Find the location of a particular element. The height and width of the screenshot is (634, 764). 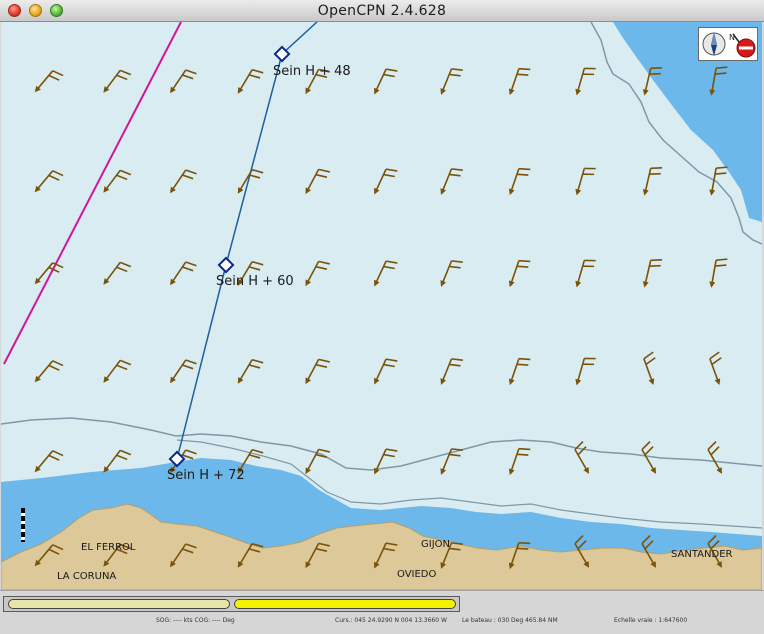

window-titlebar: OpenCPN 2.4.628 is located at coordinates (382, 11).